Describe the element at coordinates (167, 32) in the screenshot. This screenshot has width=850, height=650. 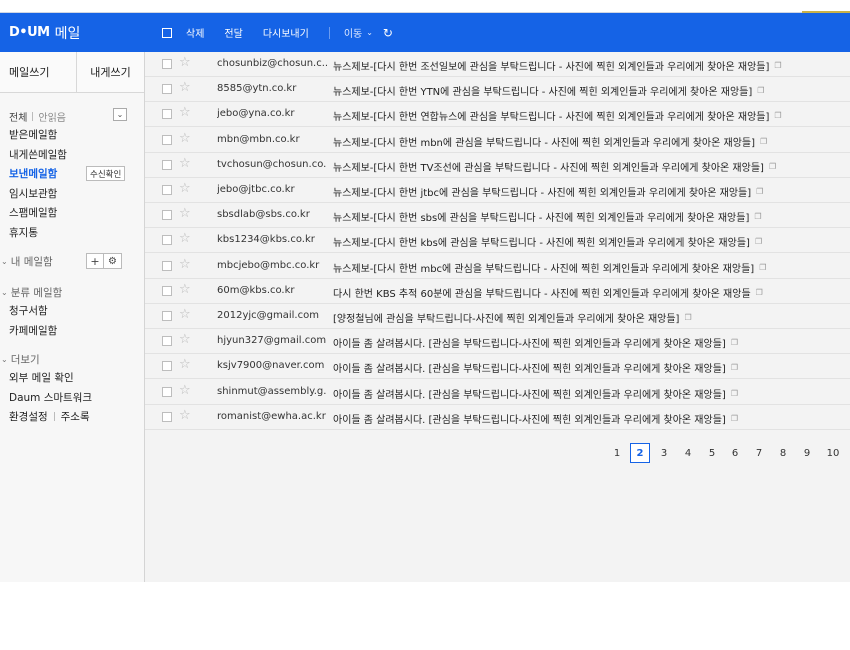
I see `select-all-checkbox` at that location.